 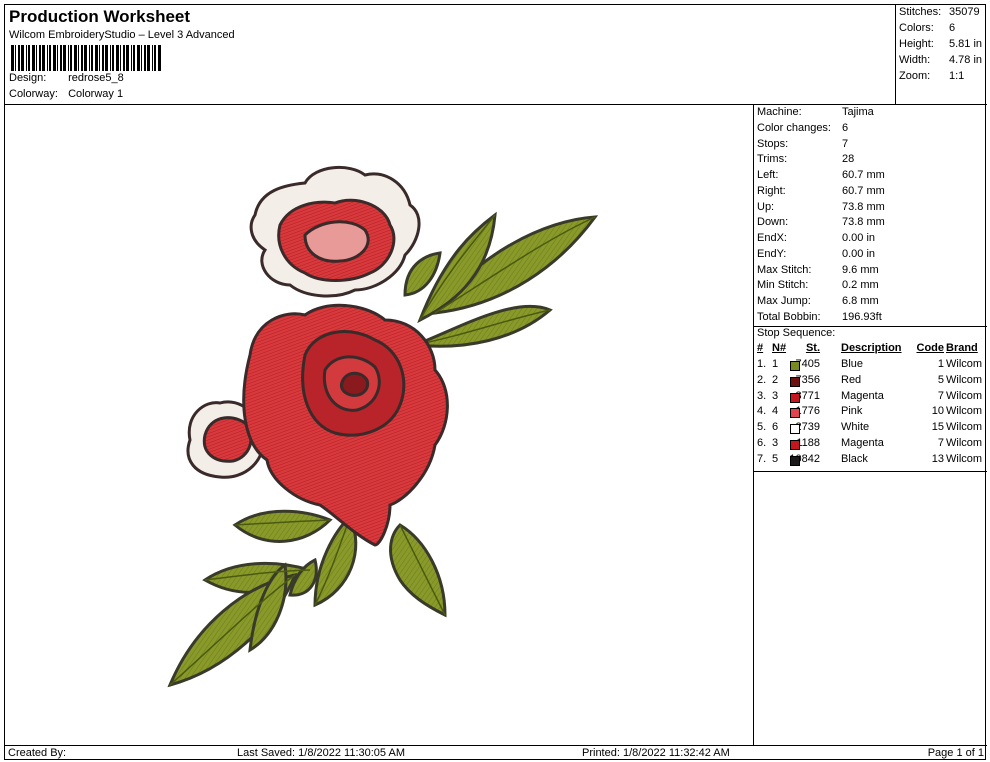 I want to click on stat-row: Left: 60.7 mm, so click(x=821, y=175).